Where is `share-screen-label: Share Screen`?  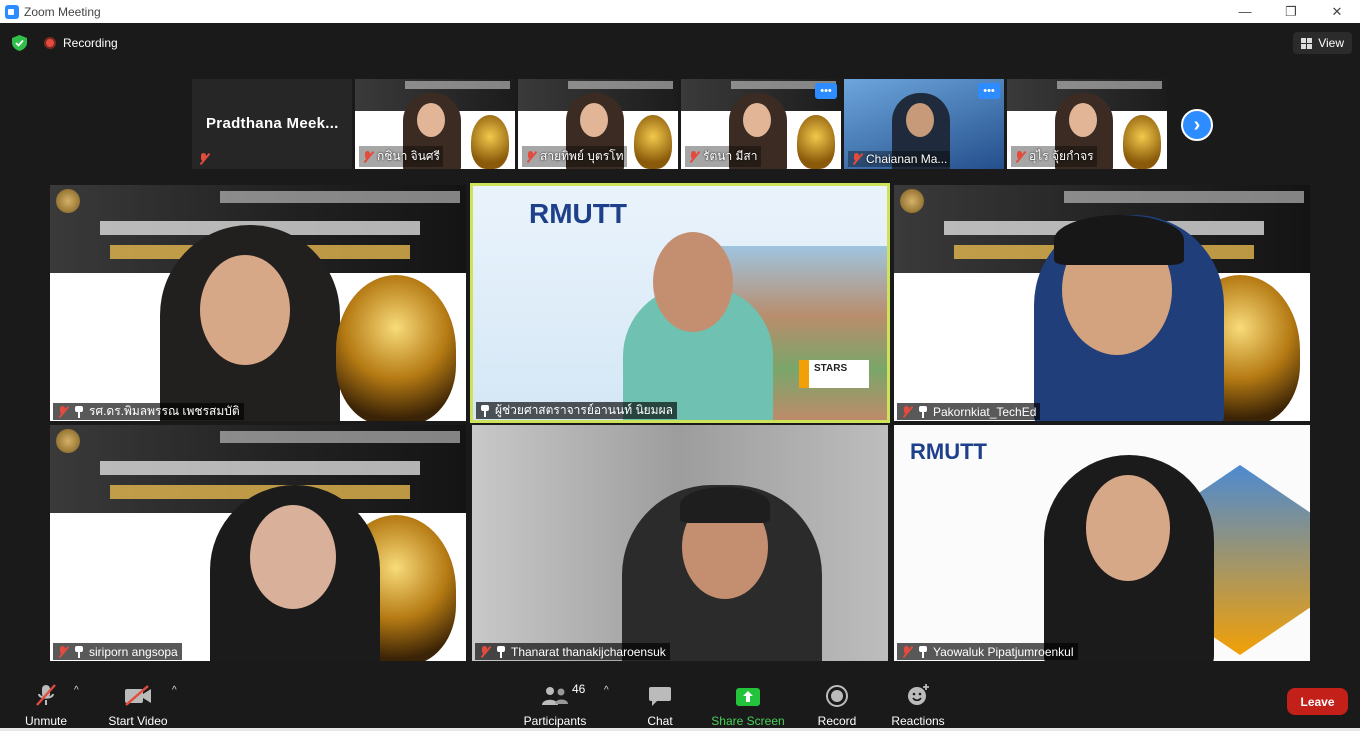 share-screen-label: Share Screen is located at coordinates (748, 721).